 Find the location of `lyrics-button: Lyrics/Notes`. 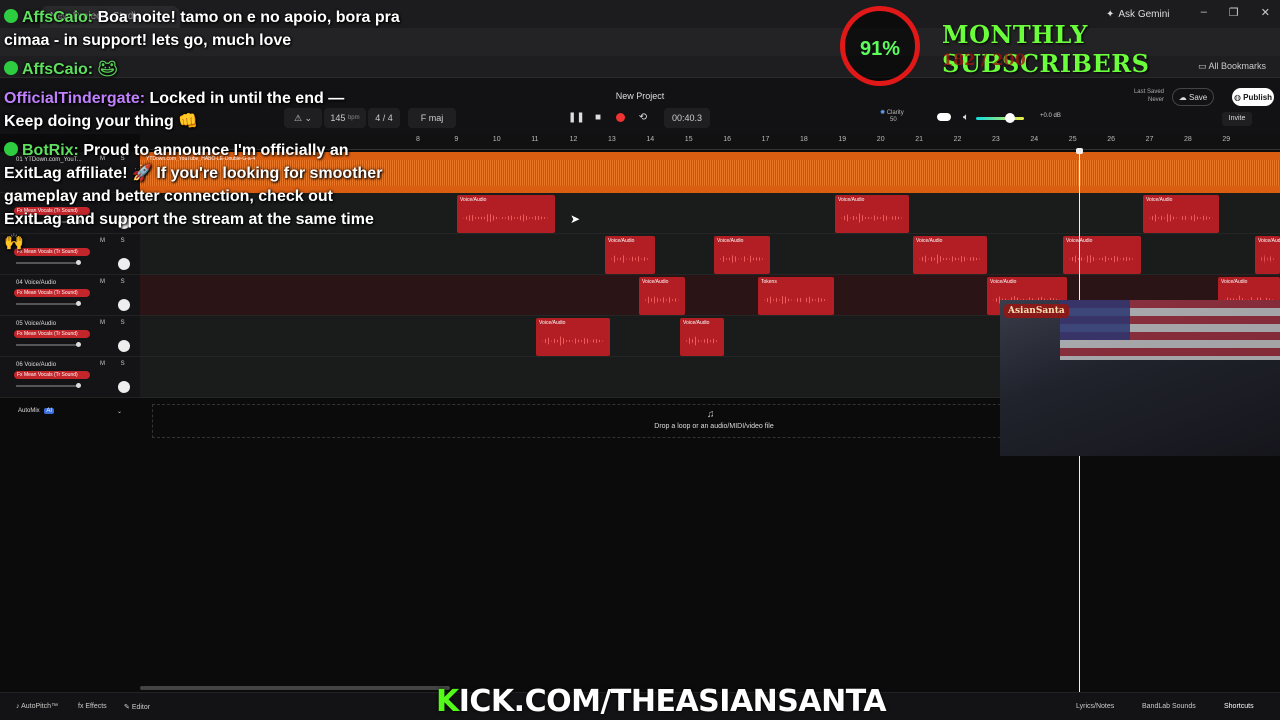

lyrics-button: Lyrics/Notes is located at coordinates (1095, 706).